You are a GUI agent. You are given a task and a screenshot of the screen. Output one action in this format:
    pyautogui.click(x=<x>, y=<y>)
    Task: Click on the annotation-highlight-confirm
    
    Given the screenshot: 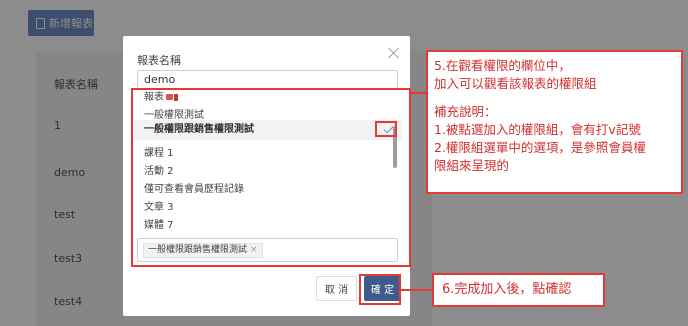 What is the action you would take?
    pyautogui.click(x=380, y=289)
    